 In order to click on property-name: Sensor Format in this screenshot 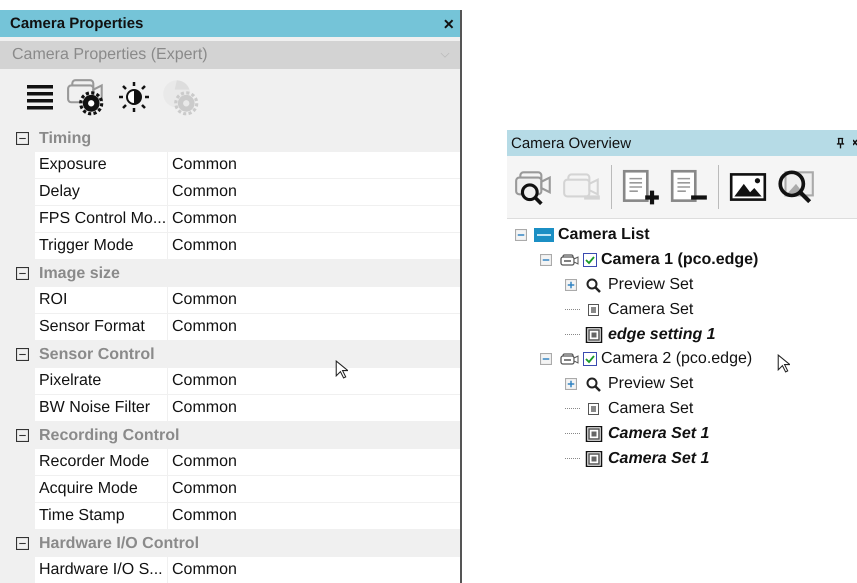, I will do `click(101, 327)`.